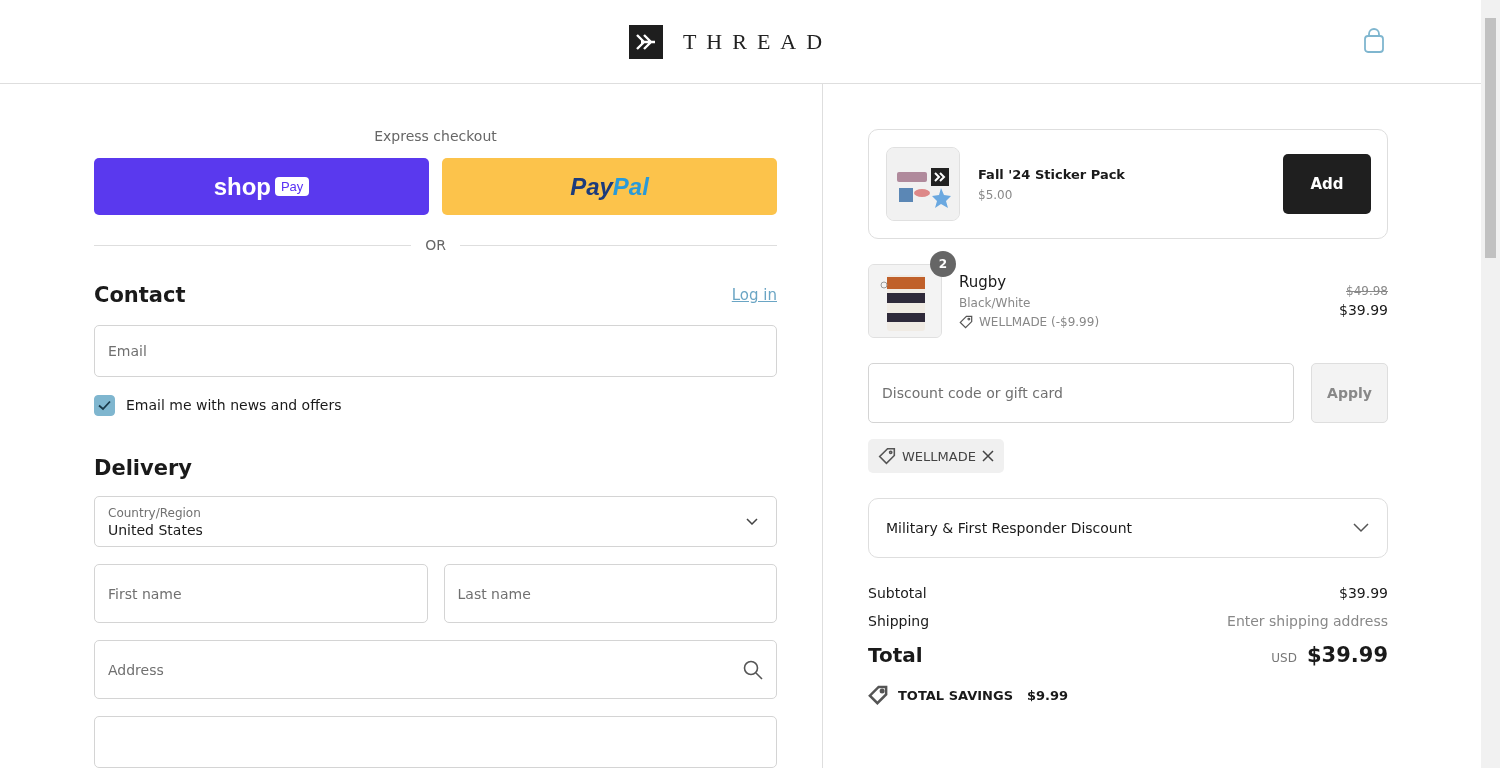 The height and width of the screenshot is (768, 1500). I want to click on discount-text: WELLMADE (-$9.99), so click(1039, 322).